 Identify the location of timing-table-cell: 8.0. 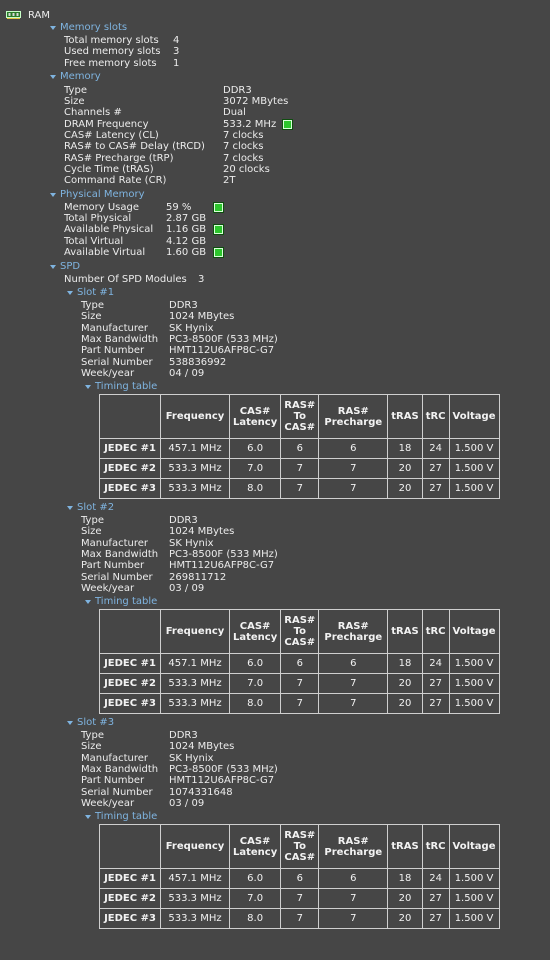
(255, 703).